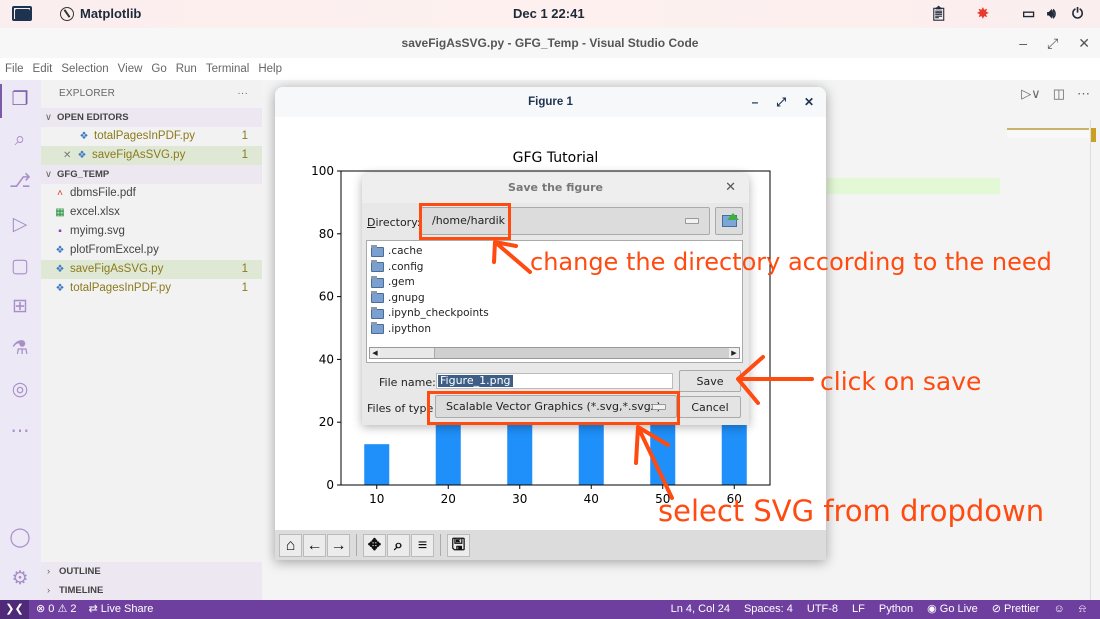 The image size is (1100, 619). What do you see at coordinates (913, 186) in the screenshot?
I see `line-highlight` at bounding box center [913, 186].